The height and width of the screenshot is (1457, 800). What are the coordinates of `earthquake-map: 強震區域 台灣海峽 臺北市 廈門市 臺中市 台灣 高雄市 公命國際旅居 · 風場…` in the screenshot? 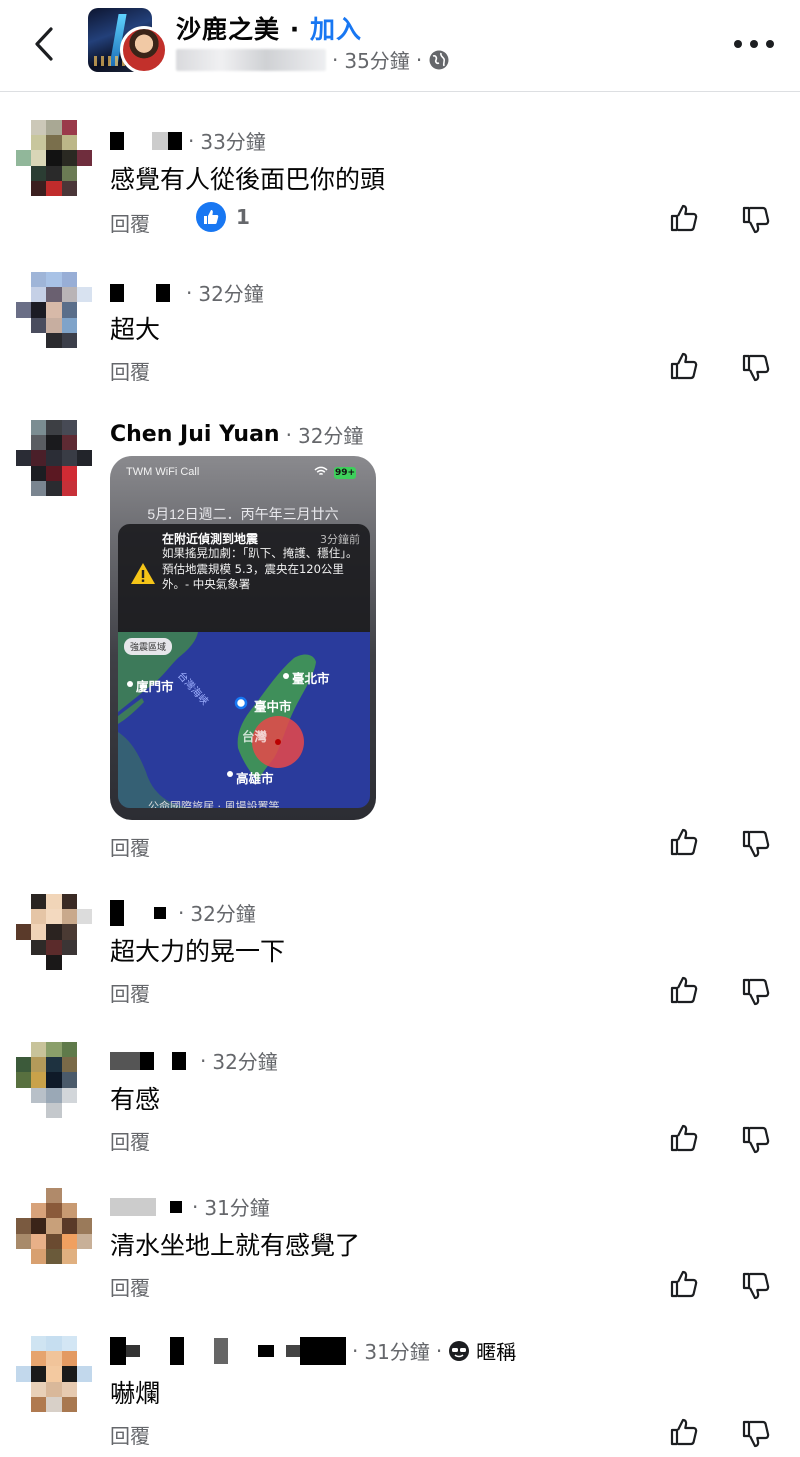 It's located at (244, 720).